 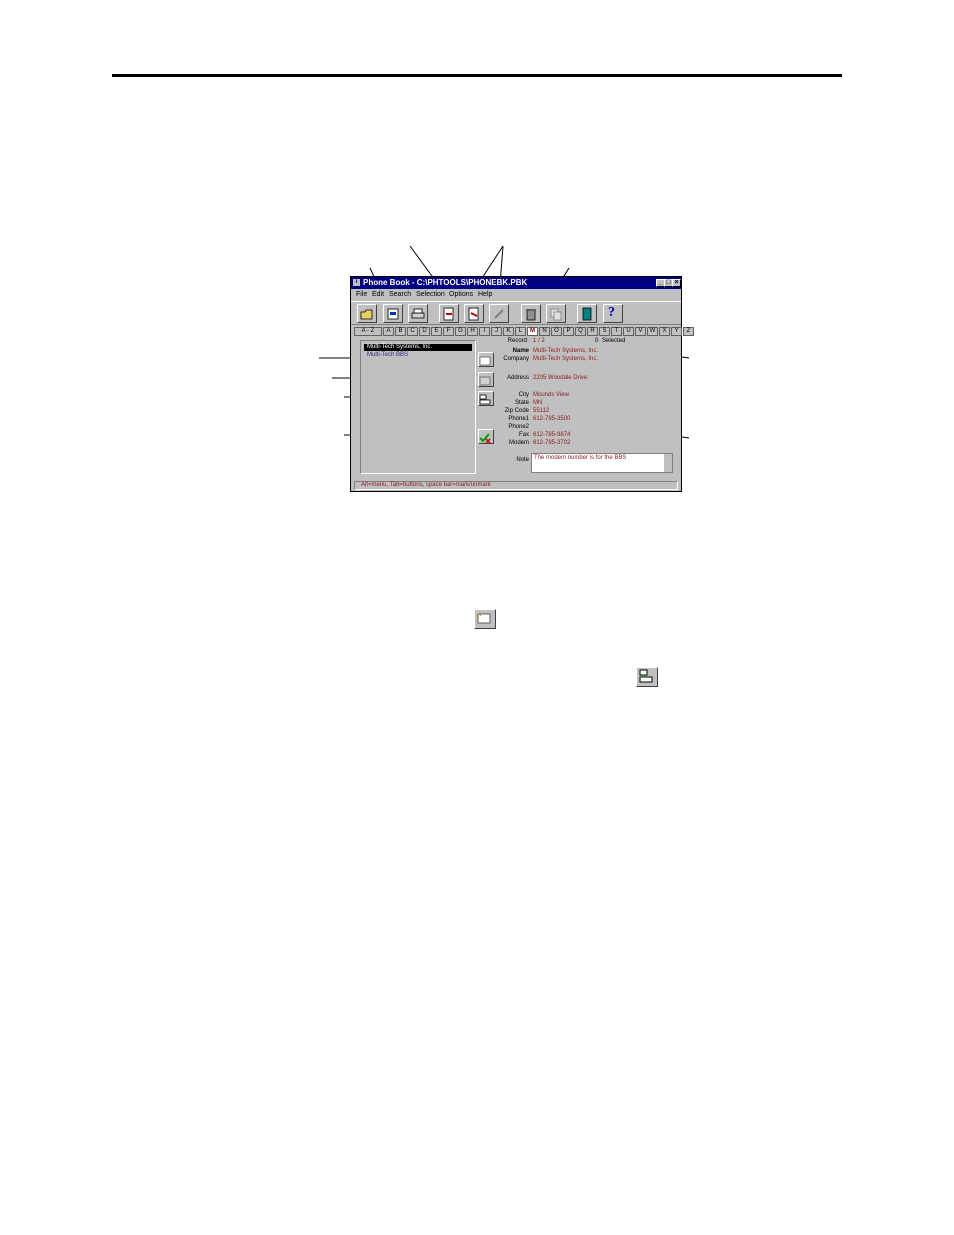 I want to click on import-icon, so click(x=448, y=314).